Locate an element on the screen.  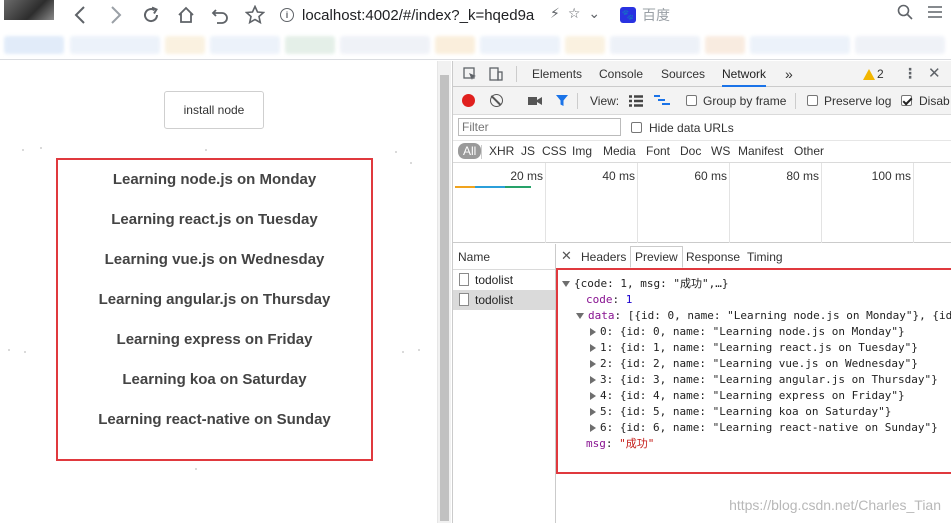
filter-funnel-icon is located at coordinates (562, 100).